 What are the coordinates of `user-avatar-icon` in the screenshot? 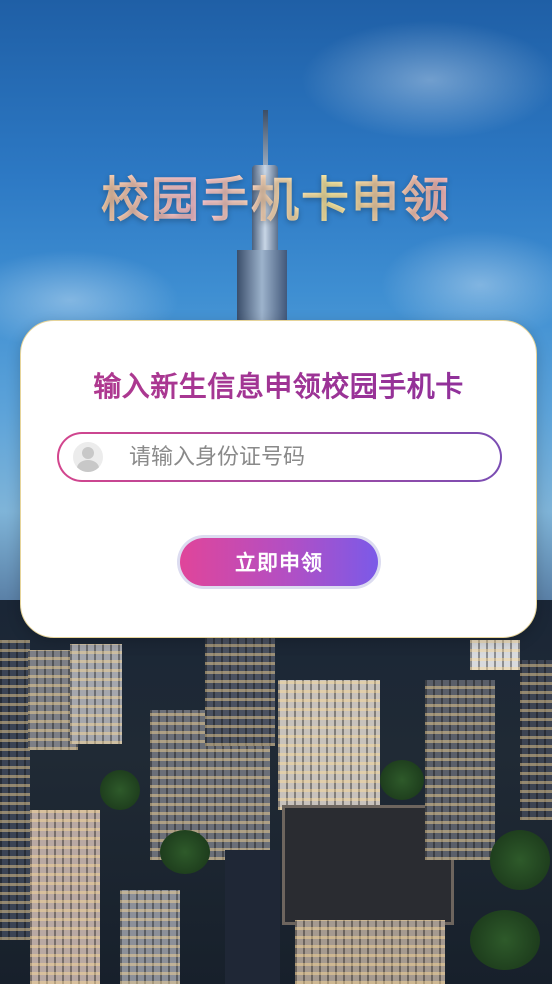 It's located at (88, 457).